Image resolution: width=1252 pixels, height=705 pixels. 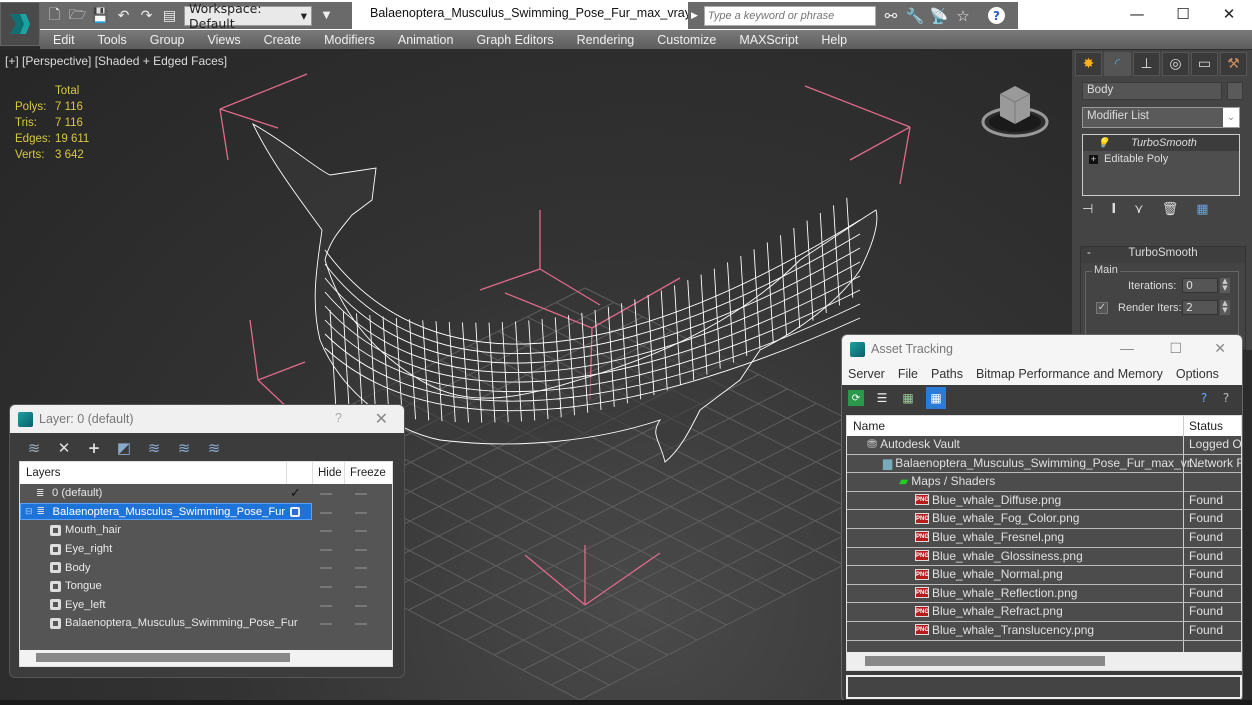 I want to click on layer-settings-icon: ≋, so click(x=214, y=448).